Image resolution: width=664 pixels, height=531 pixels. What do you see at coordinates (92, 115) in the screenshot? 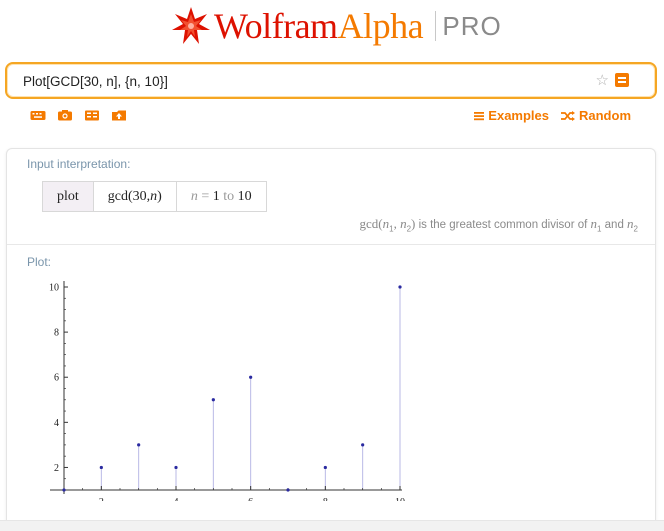
I see `data-input-icon` at bounding box center [92, 115].